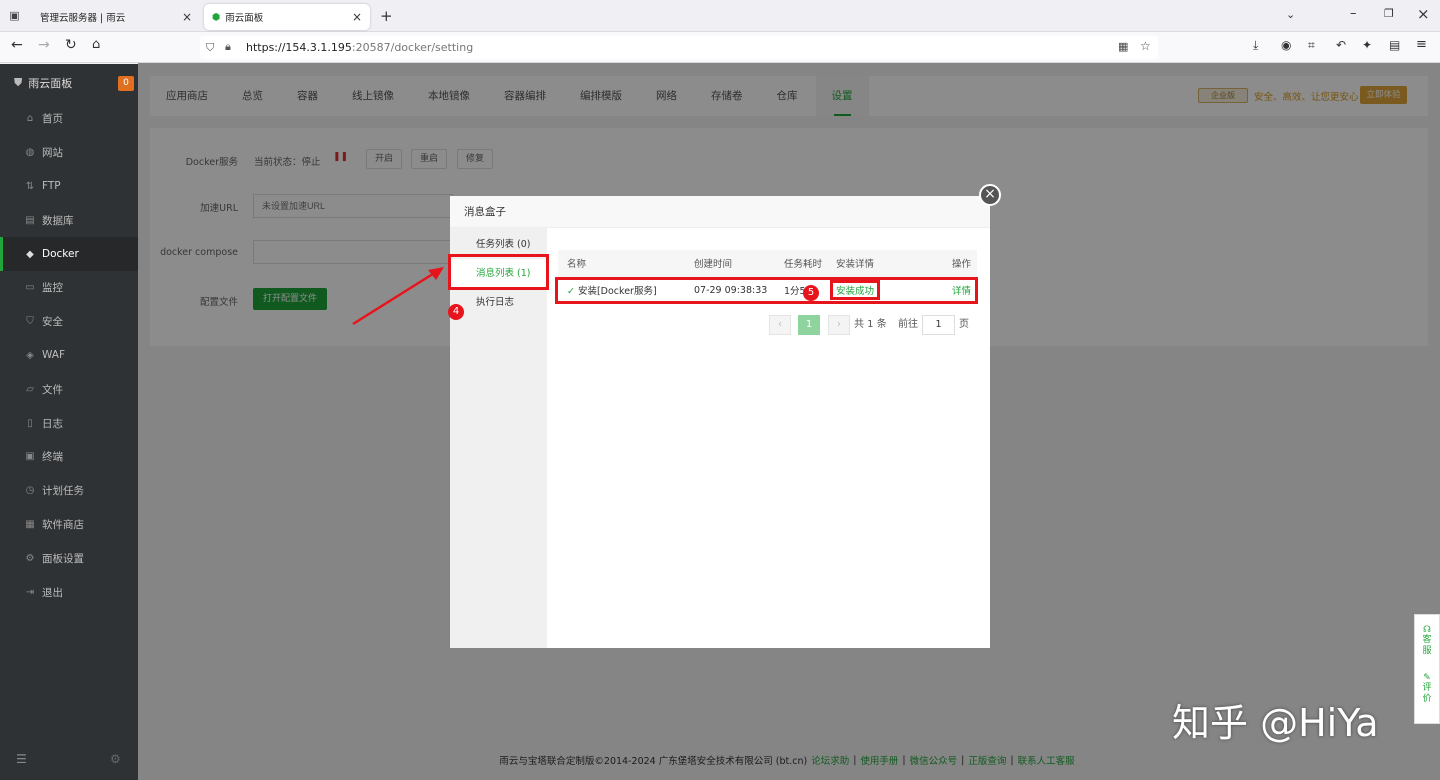 The height and width of the screenshot is (780, 1440). Describe the element at coordinates (210, 48) in the screenshot. I see `tracking-shield-icon: ⛉` at that location.